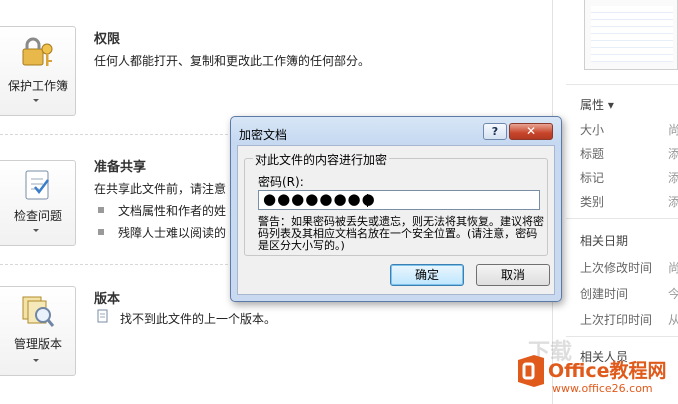  What do you see at coordinates (495, 131) in the screenshot?
I see `help-button: ?` at bounding box center [495, 131].